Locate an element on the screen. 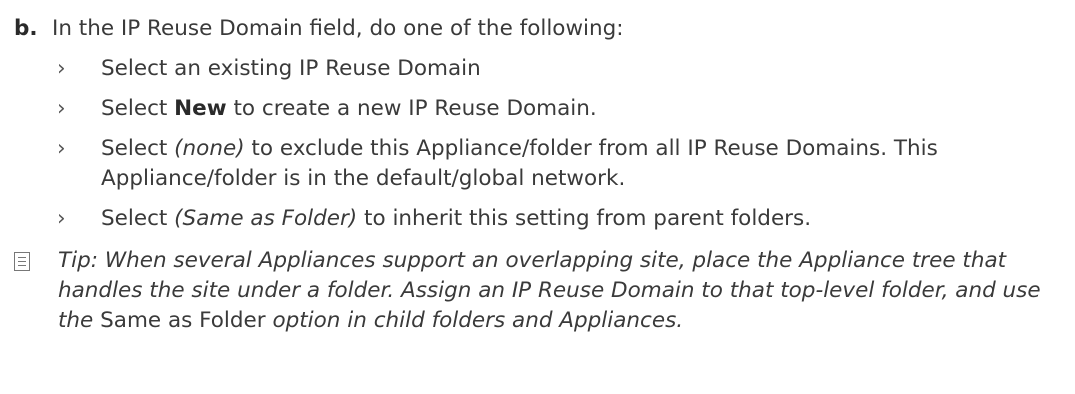  tip-emphasis: Same as Folder is located at coordinates (183, 320).